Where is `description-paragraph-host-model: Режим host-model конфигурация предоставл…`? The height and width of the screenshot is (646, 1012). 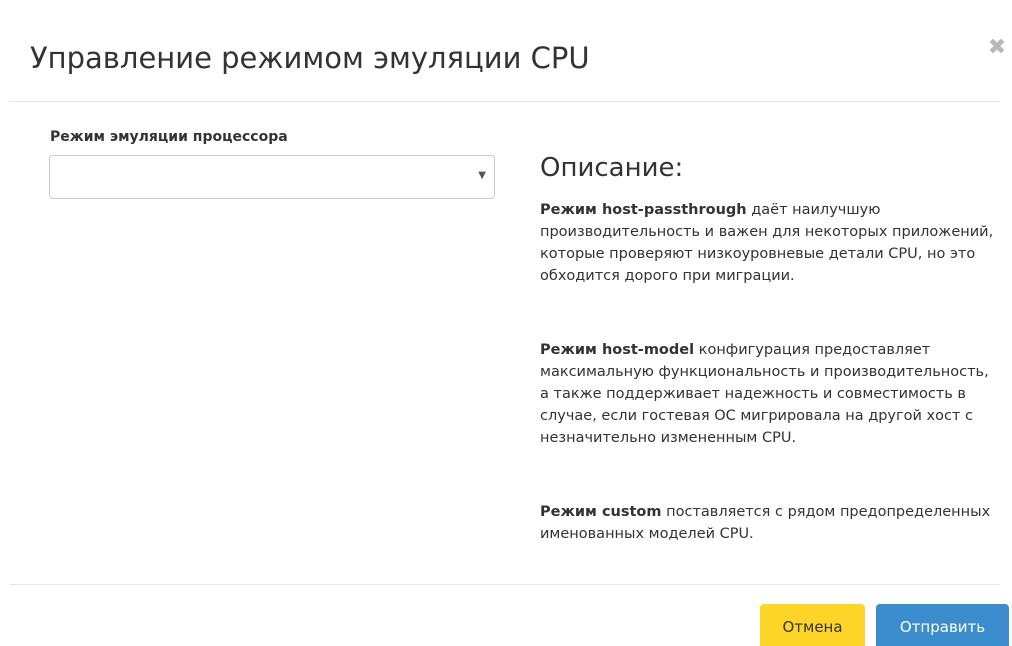
description-paragraph-host-model: Режим host-model конфигурация предоставл… is located at coordinates (767, 394).